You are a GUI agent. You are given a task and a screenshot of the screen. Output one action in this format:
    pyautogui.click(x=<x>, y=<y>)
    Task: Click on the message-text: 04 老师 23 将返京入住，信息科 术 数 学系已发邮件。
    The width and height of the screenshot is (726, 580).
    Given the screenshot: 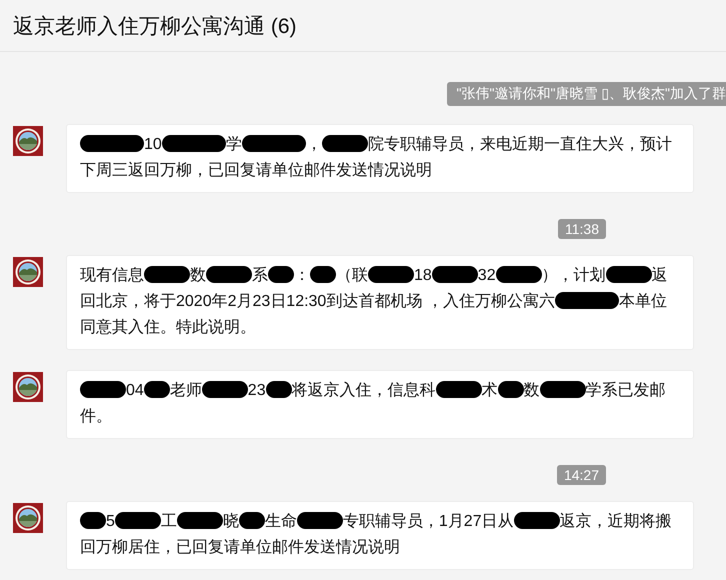 What is the action you would take?
    pyautogui.click(x=373, y=403)
    